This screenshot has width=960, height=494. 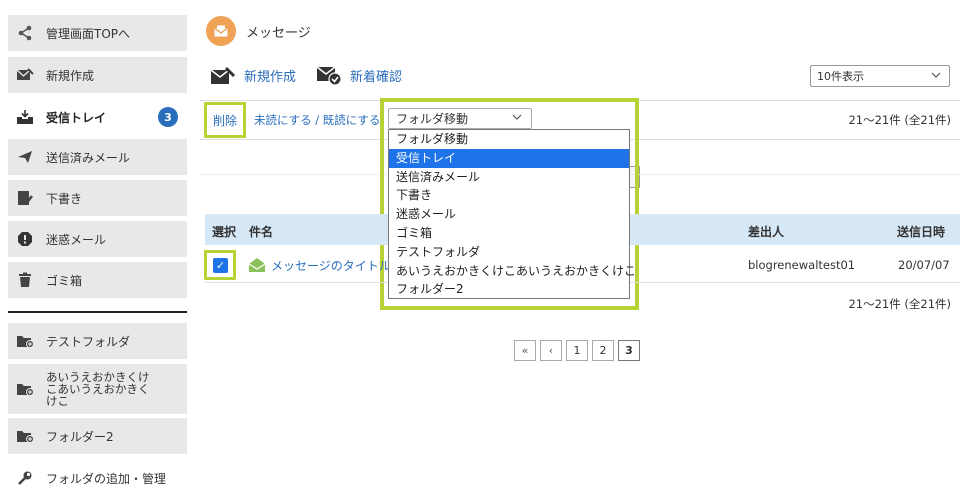 What do you see at coordinates (432, 119) in the screenshot?
I see `folder-move-value: フォルダ移動` at bounding box center [432, 119].